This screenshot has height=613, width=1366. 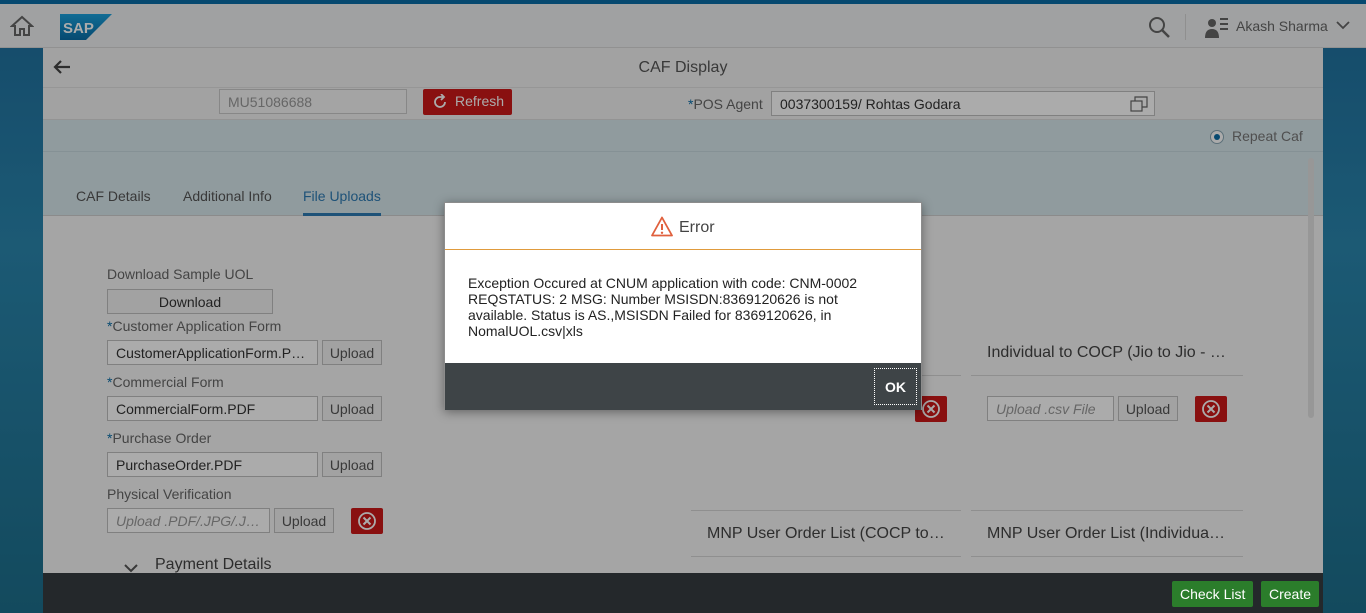 What do you see at coordinates (1290, 594) in the screenshot?
I see `create-button: Create` at bounding box center [1290, 594].